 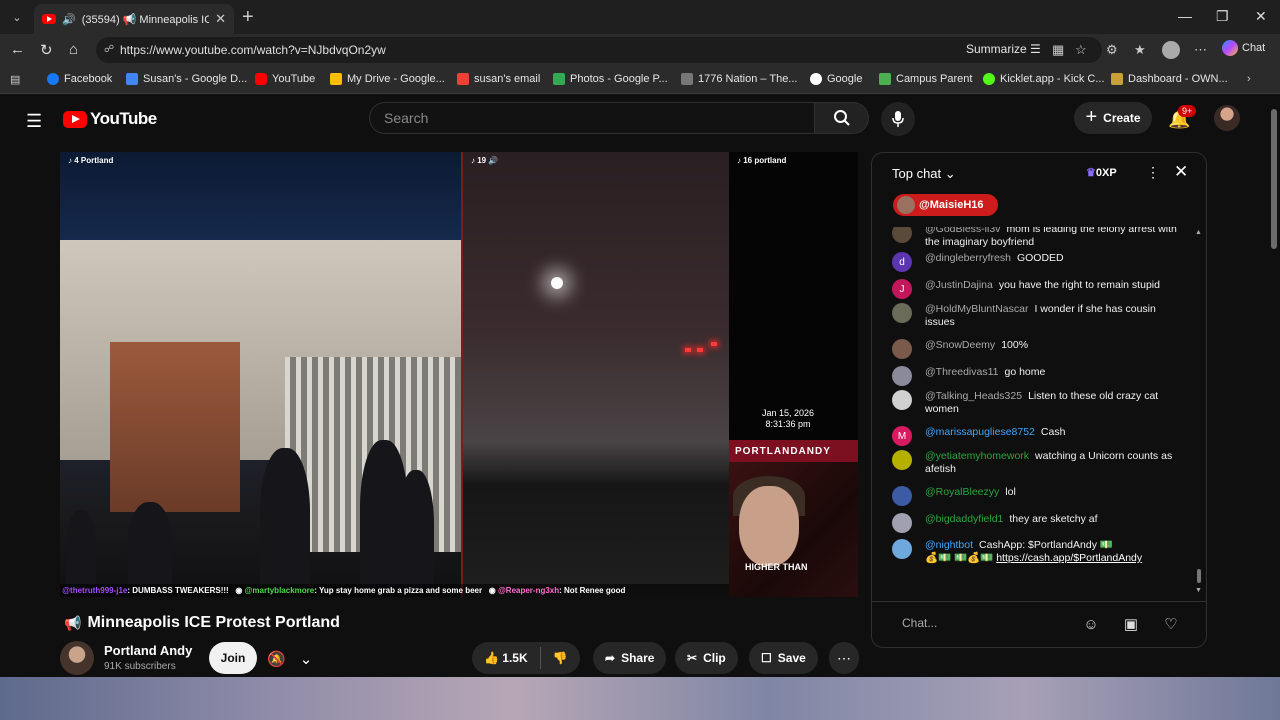 I want to click on heart-icon: ♡, so click(x=1171, y=624).